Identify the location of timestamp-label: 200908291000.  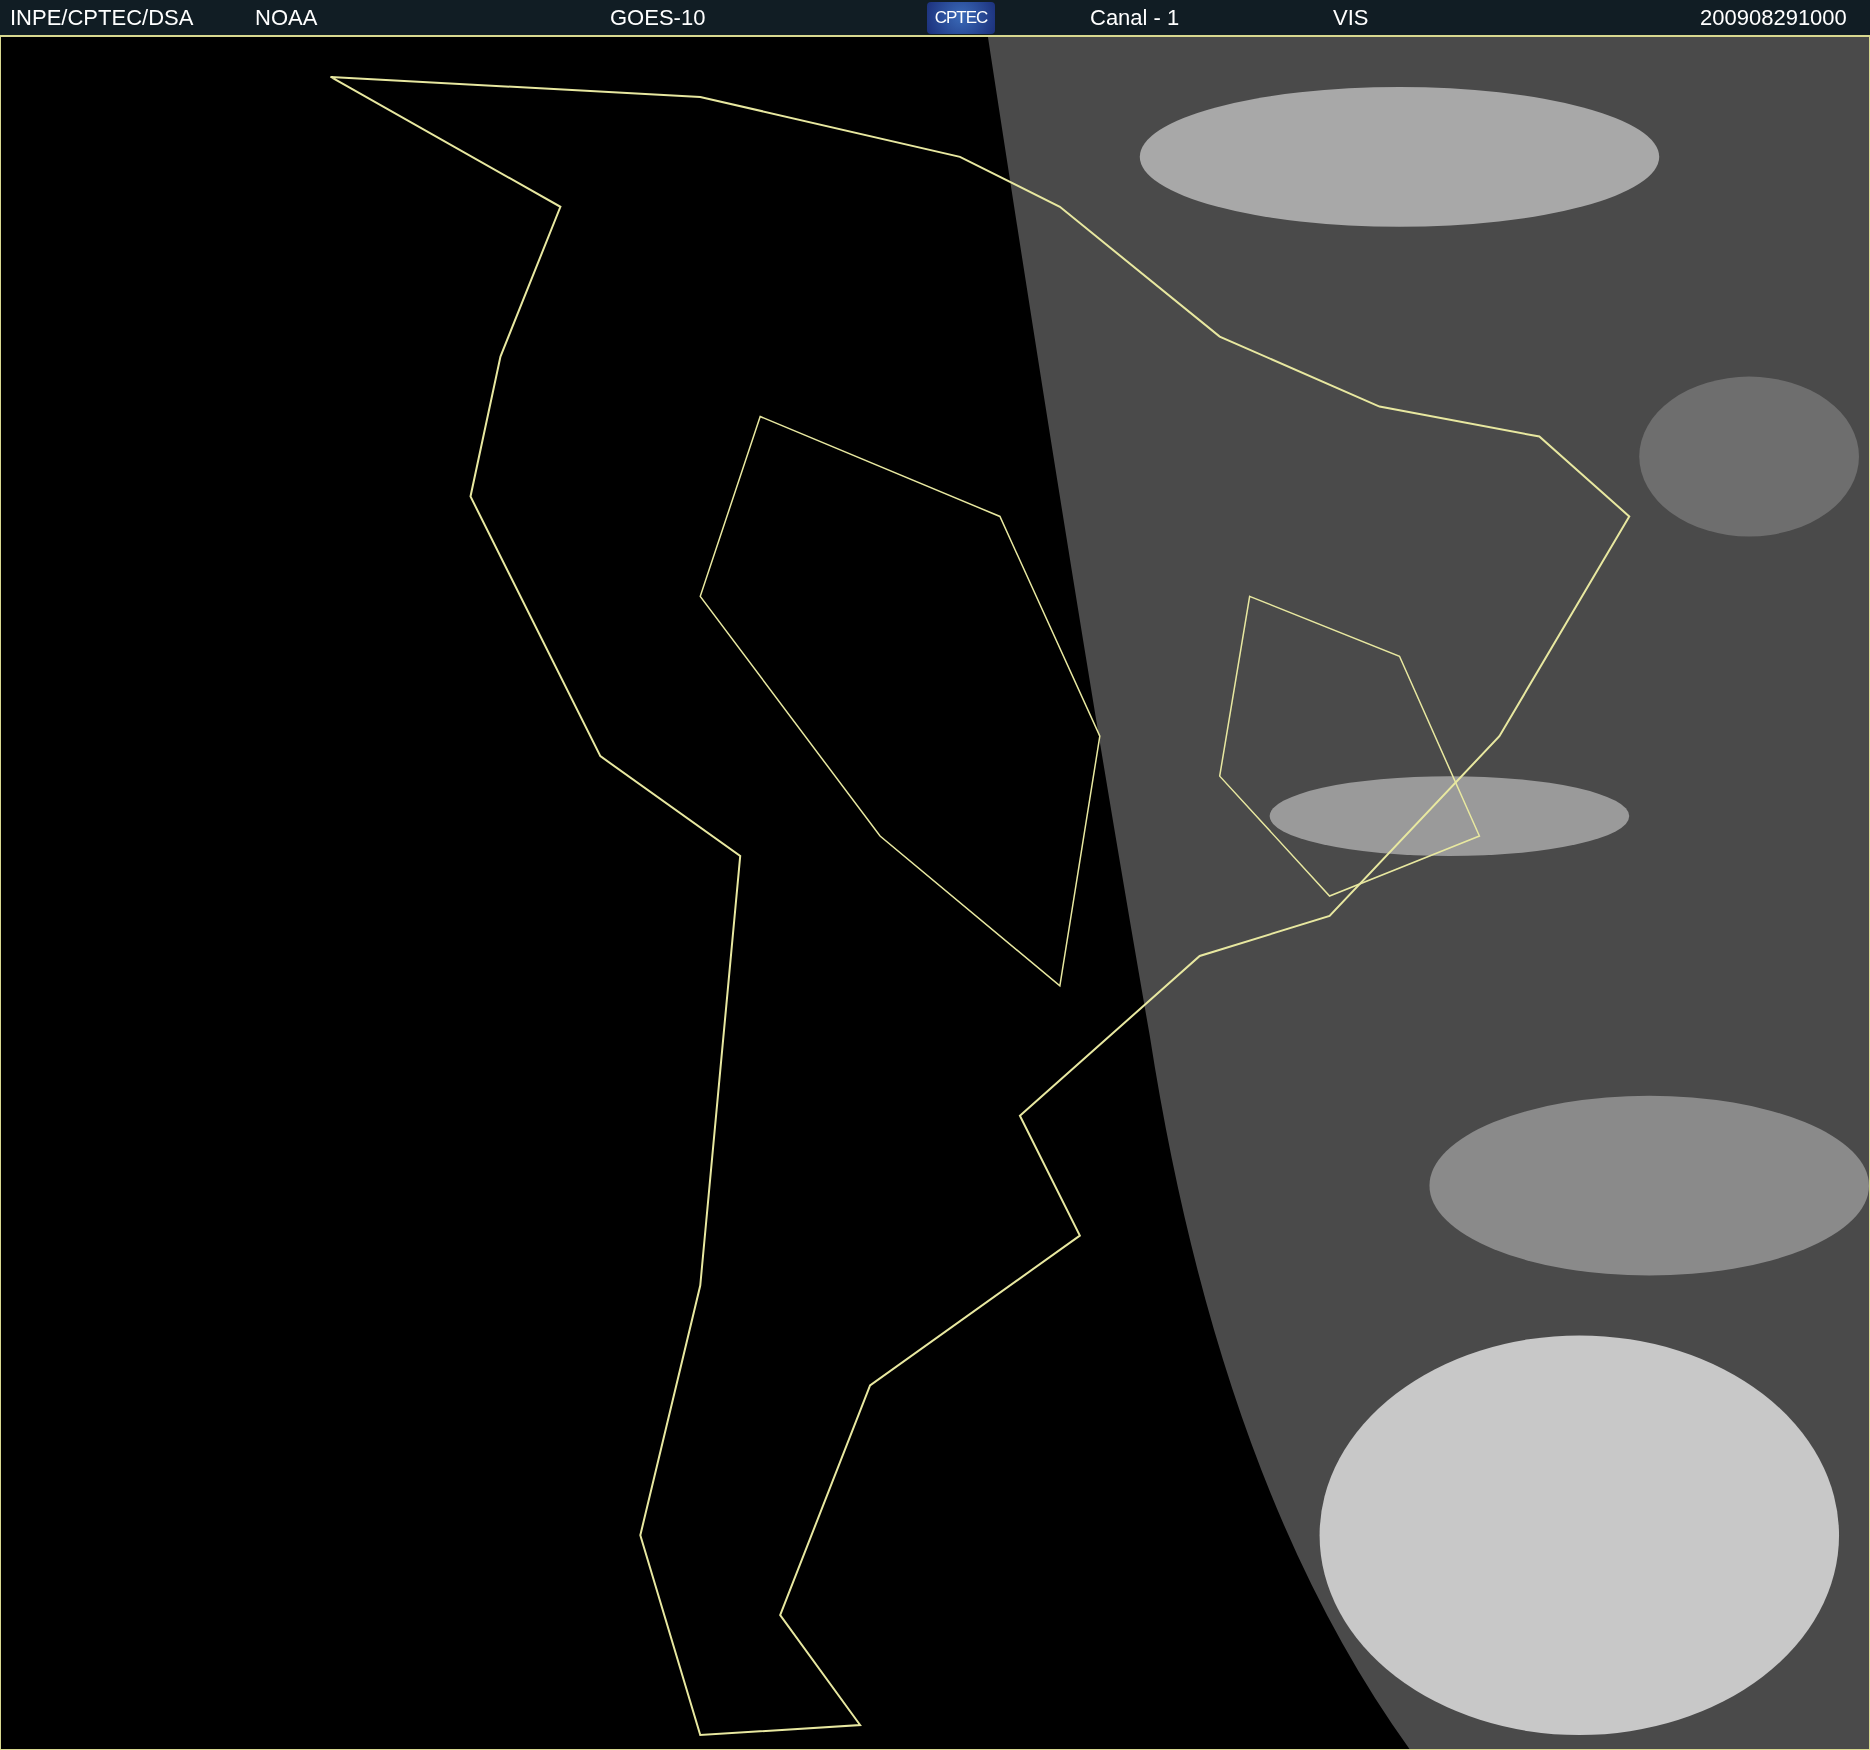
(1773, 17).